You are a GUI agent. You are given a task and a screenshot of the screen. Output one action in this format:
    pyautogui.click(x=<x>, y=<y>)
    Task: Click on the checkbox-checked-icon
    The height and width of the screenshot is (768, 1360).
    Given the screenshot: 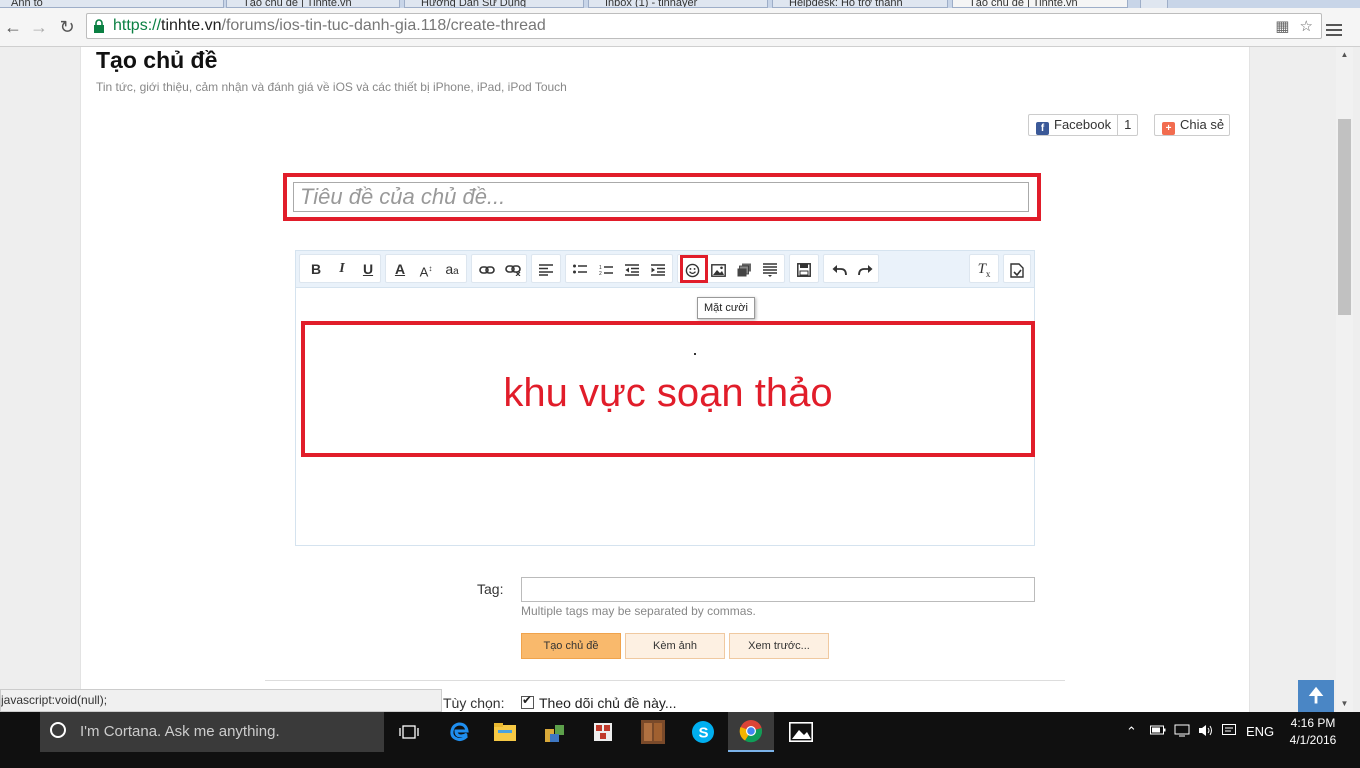 What is the action you would take?
    pyautogui.click(x=527, y=701)
    